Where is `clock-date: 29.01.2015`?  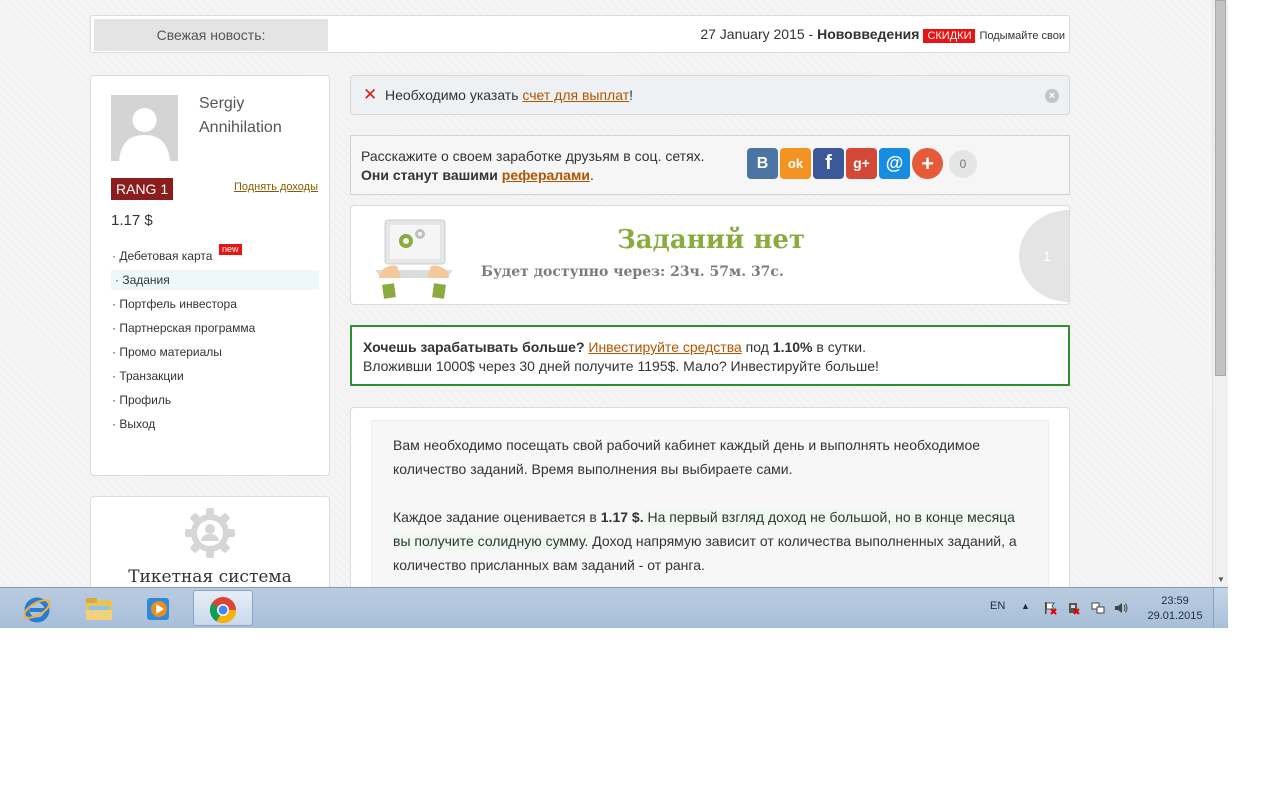 clock-date: 29.01.2015 is located at coordinates (1175, 616).